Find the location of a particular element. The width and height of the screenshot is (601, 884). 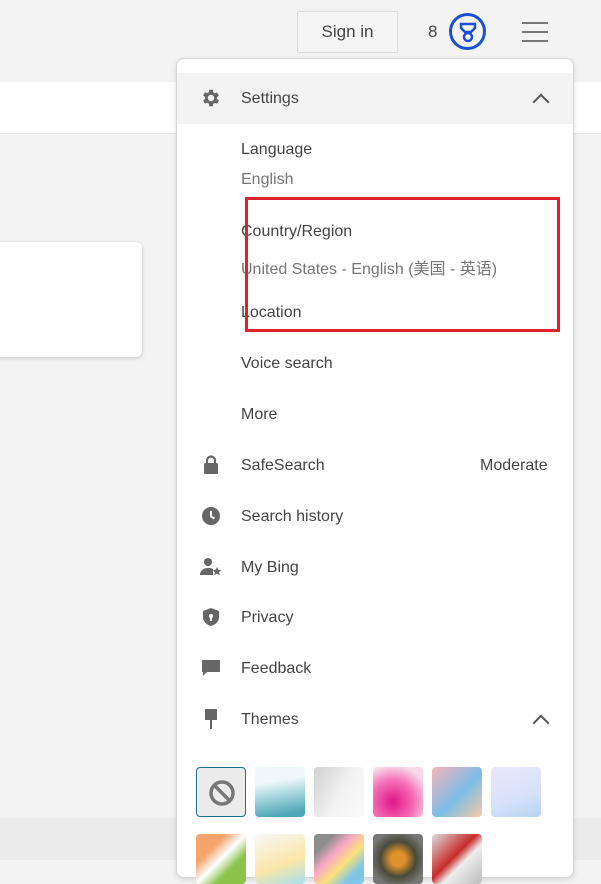

theme-tile-none is located at coordinates (221, 792).